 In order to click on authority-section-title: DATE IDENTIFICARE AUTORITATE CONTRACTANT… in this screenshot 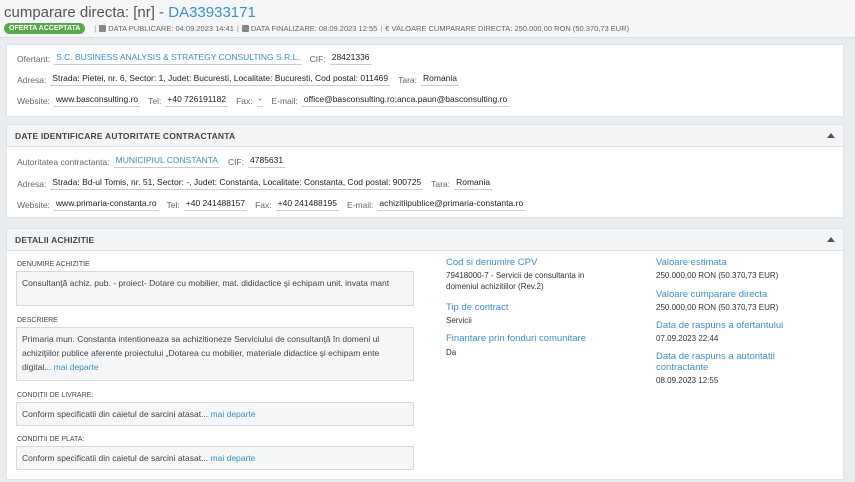, I will do `click(125, 135)`.